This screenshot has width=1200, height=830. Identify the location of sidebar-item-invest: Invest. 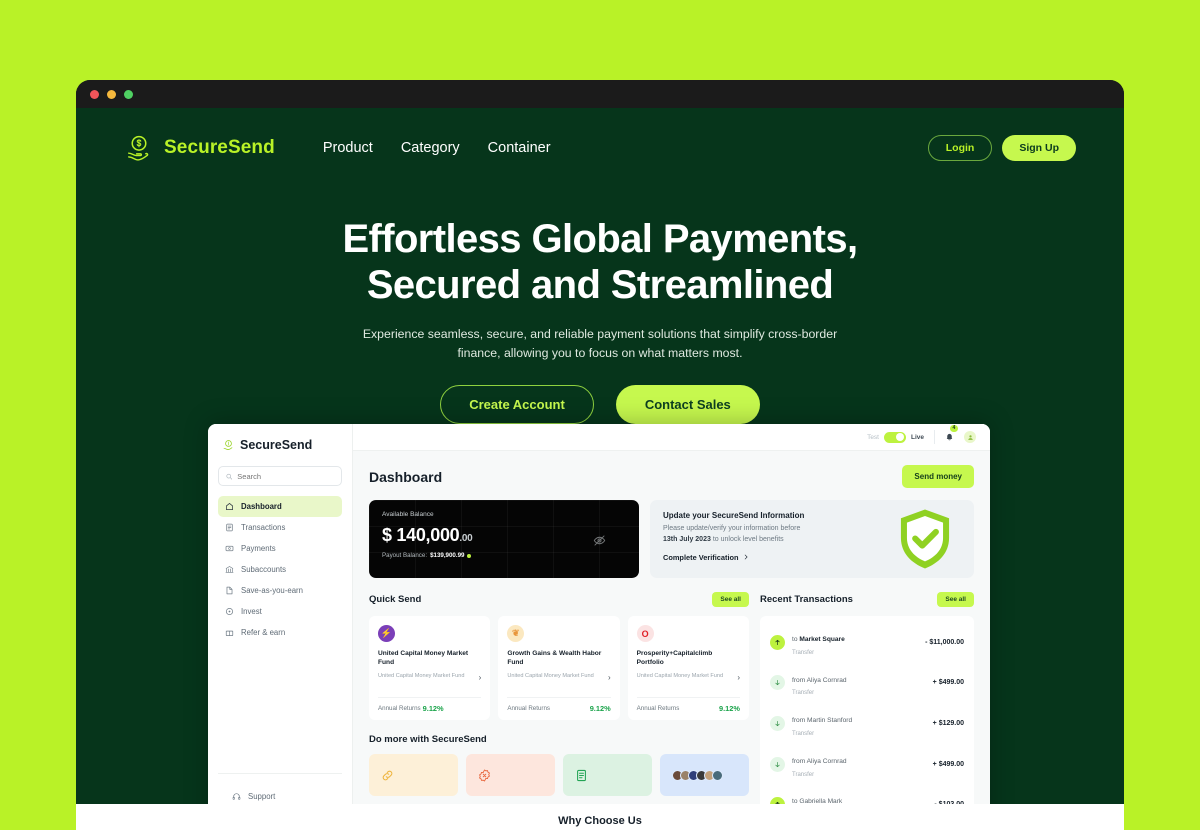
(280, 611).